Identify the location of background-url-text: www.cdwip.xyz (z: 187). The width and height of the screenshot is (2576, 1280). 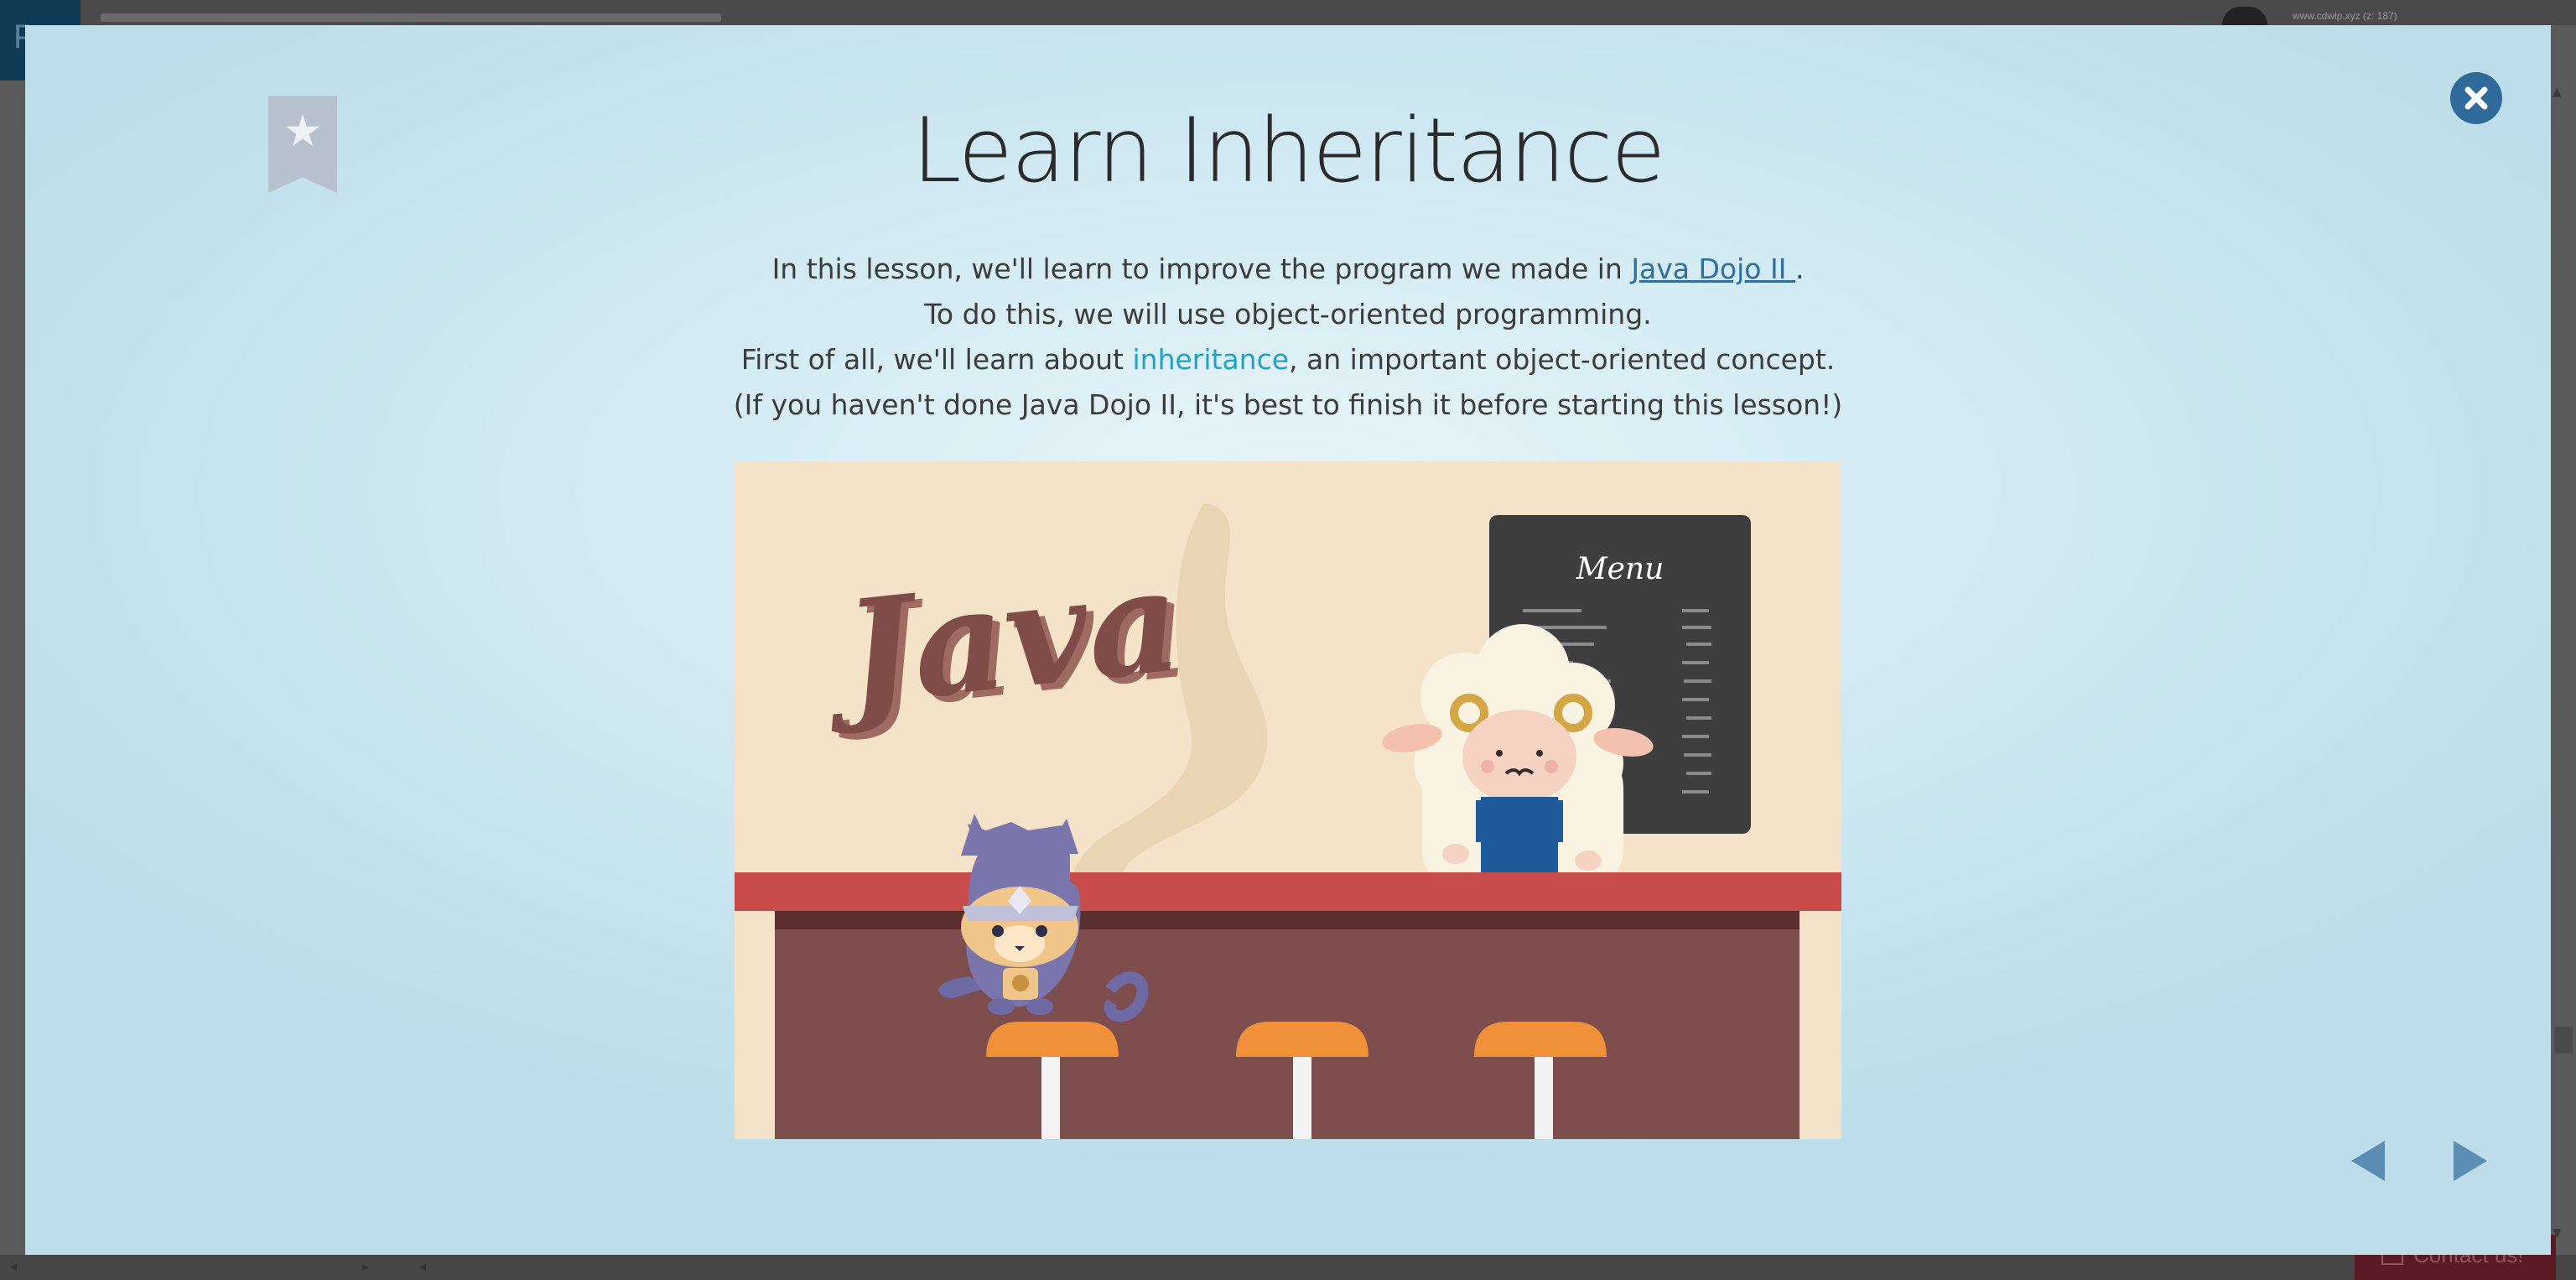
(2345, 16).